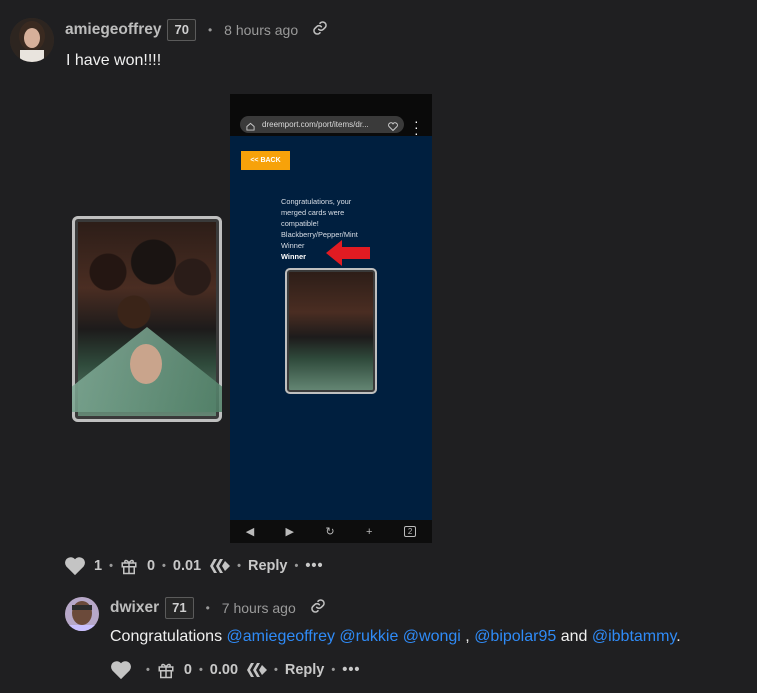  I want to click on reload-icon: ↻, so click(330, 532).